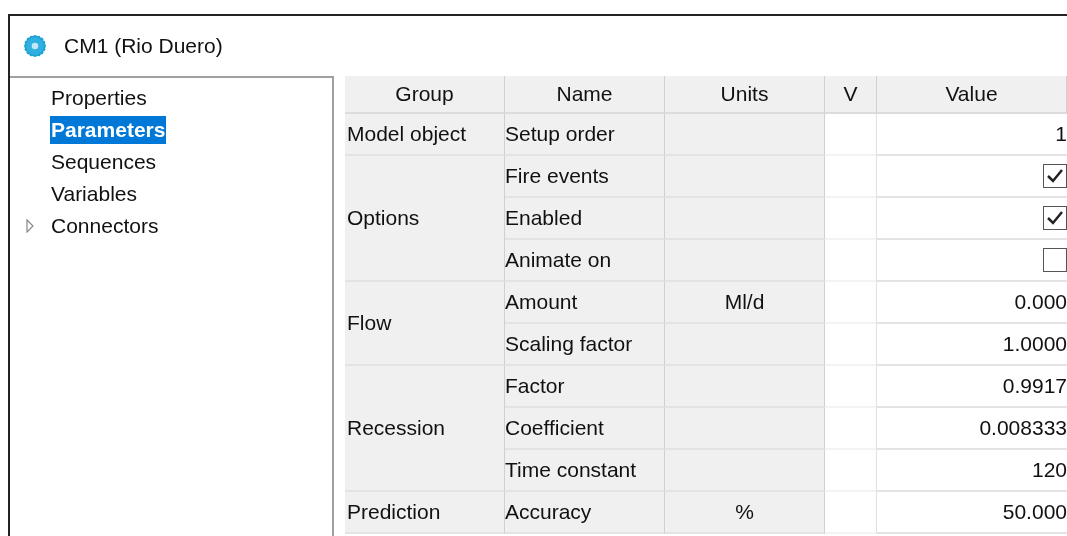  Describe the element at coordinates (558, 260) in the screenshot. I see `name-cell-text: Animate on` at that location.